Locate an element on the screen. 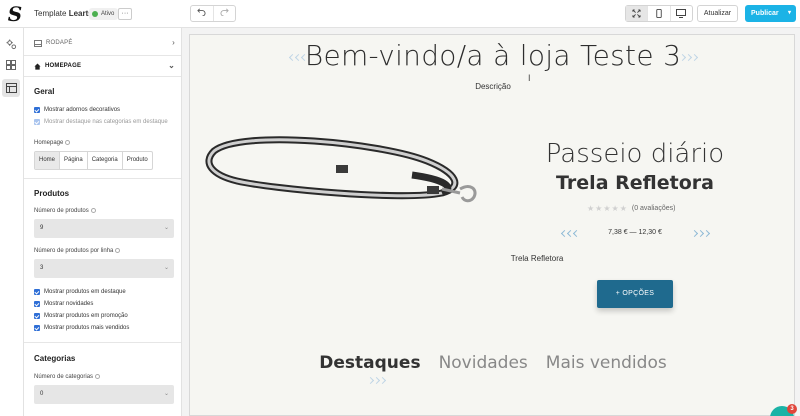 This screenshot has width=800, height=416. homepage-field-label: Homepage is located at coordinates (52, 143).